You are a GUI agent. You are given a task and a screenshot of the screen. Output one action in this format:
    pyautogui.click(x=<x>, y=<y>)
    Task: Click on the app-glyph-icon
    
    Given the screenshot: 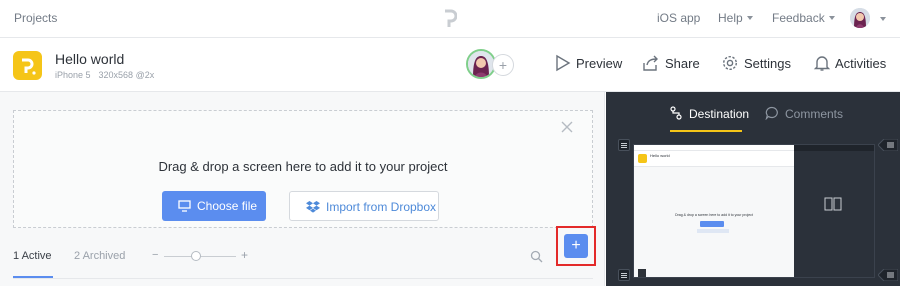 What is the action you would take?
    pyautogui.click(x=29, y=66)
    